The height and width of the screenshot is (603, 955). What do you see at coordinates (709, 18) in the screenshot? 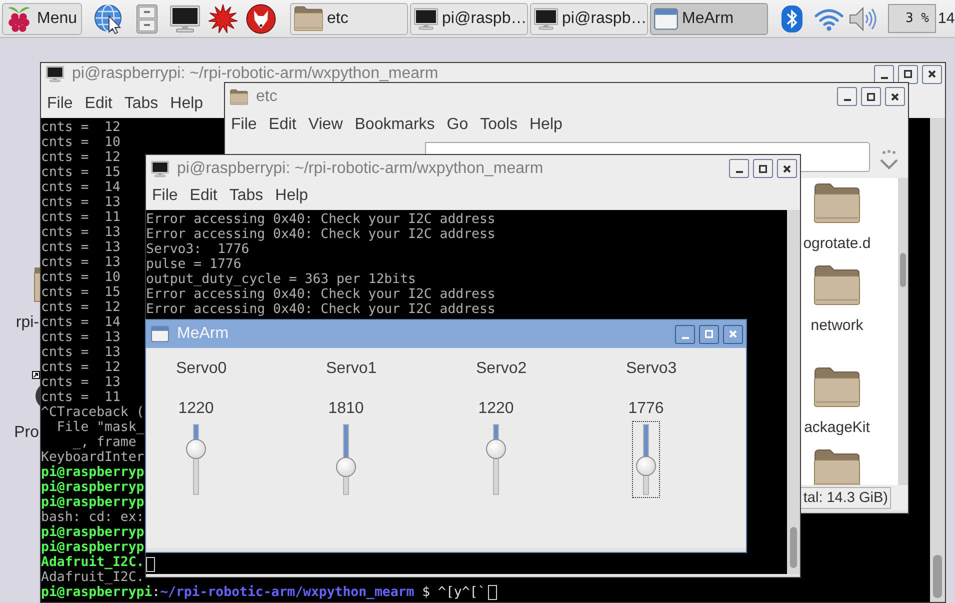
I see `task-button: MeArm` at bounding box center [709, 18].